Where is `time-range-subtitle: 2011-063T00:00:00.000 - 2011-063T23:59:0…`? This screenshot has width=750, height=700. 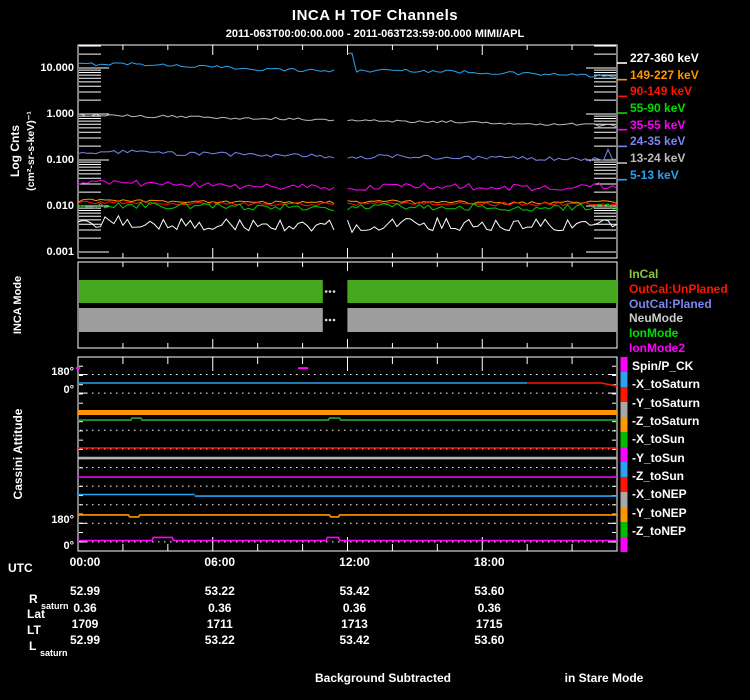
time-range-subtitle: 2011-063T00:00:00.000 - 2011-063T23:59:0… is located at coordinates (375, 34).